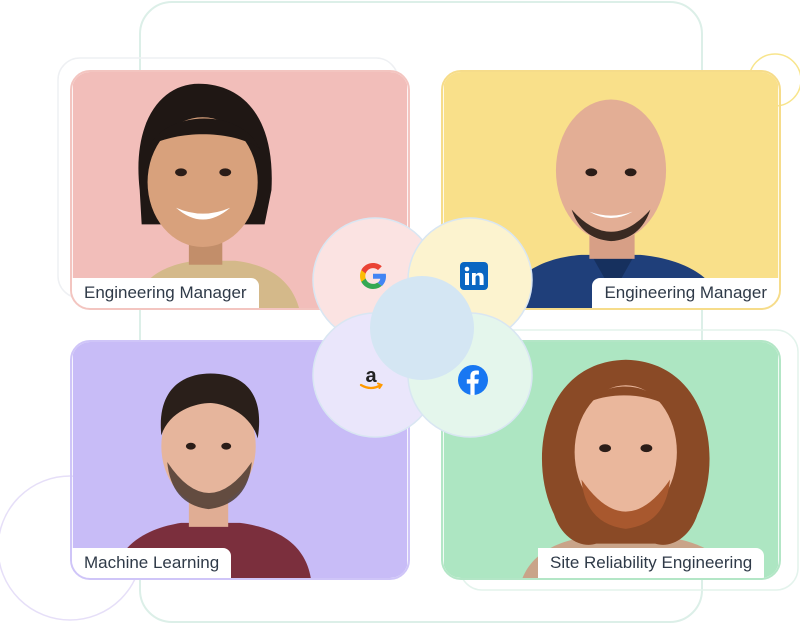 This screenshot has width=800, height=630. I want to click on svg-text: a, so click(371, 376).